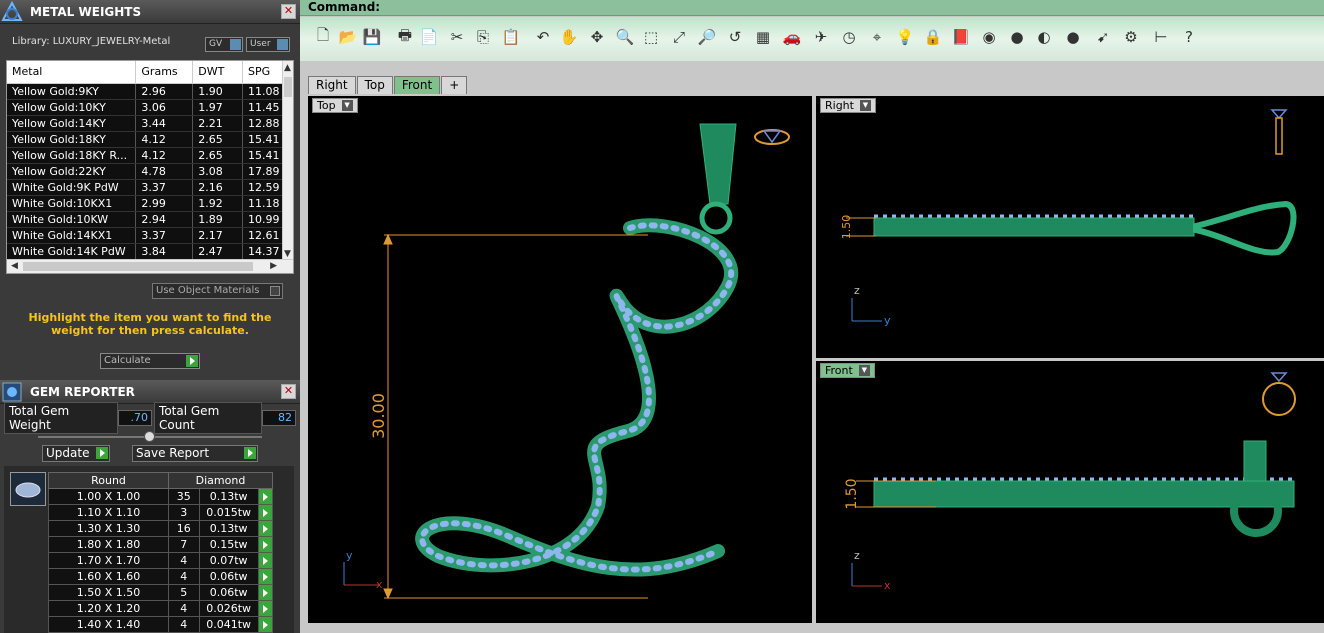 The image size is (1324, 633). What do you see at coordinates (543, 37) in the screenshot?
I see `undo-icon: ↶` at bounding box center [543, 37].